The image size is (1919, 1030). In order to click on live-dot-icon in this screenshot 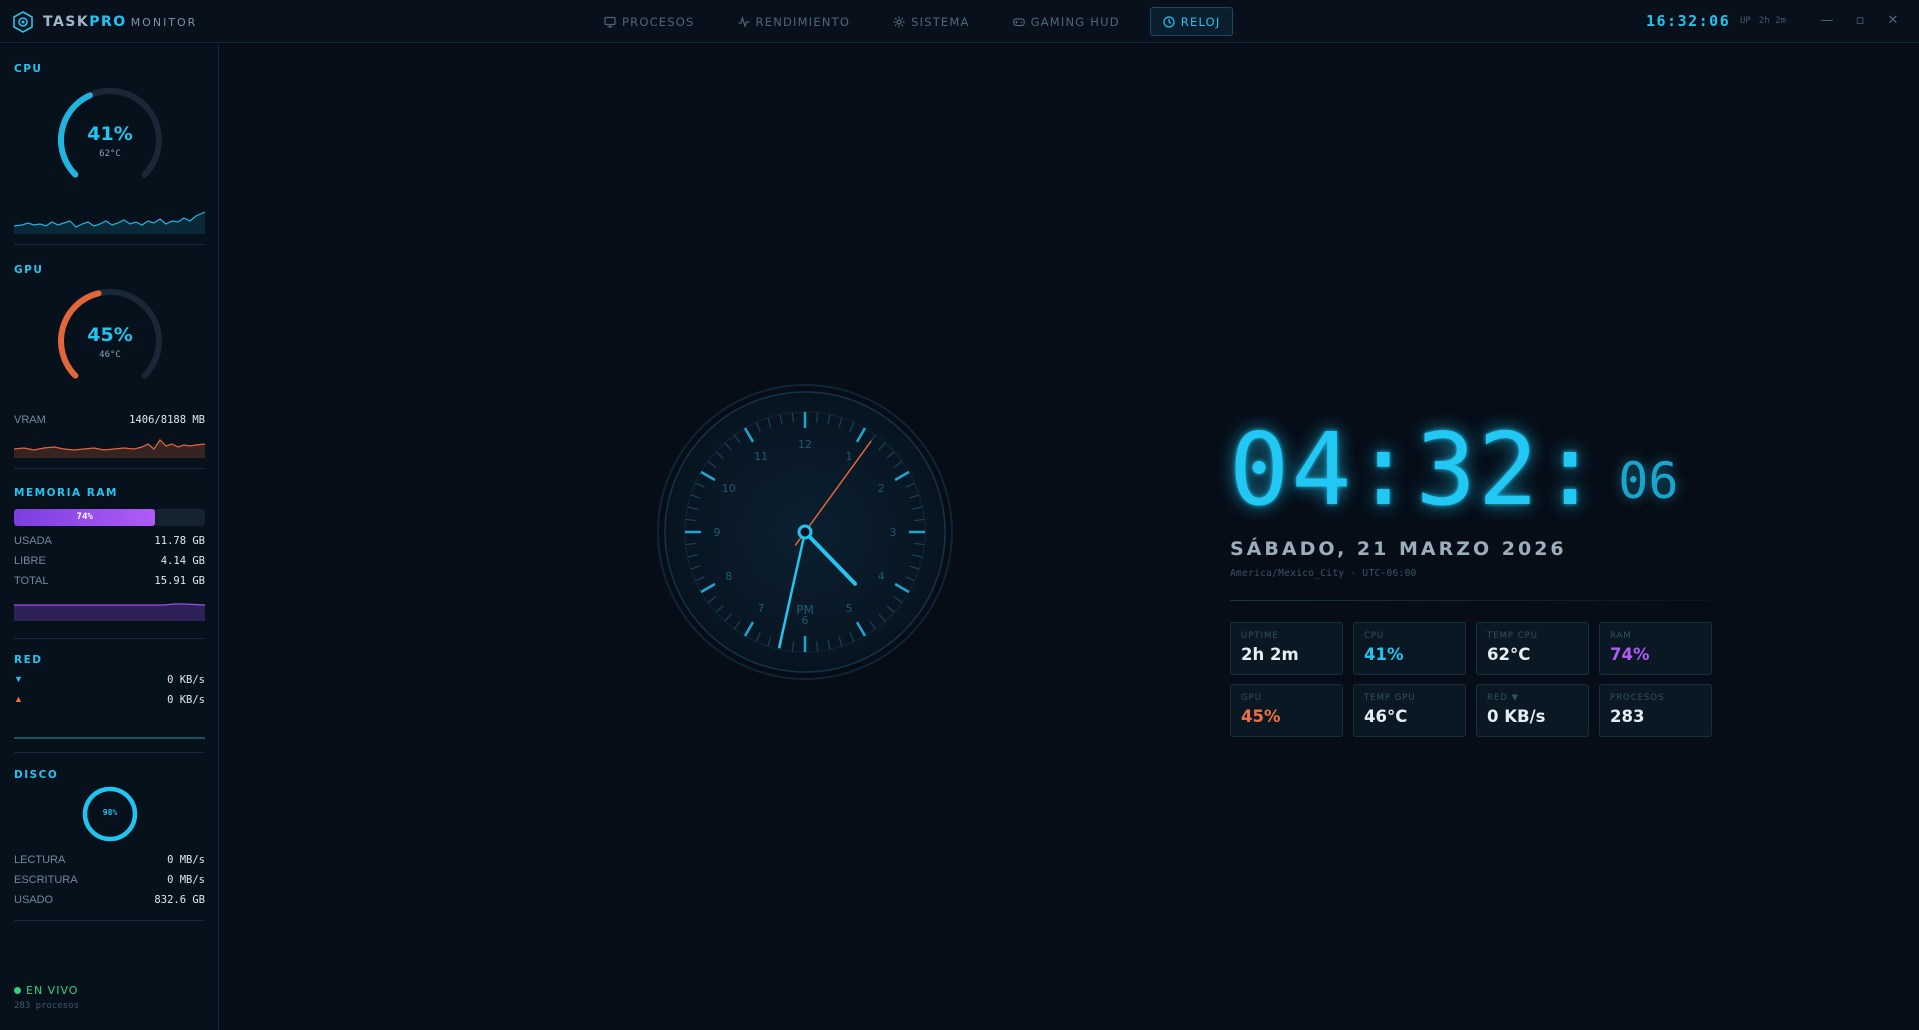, I will do `click(17, 990)`.